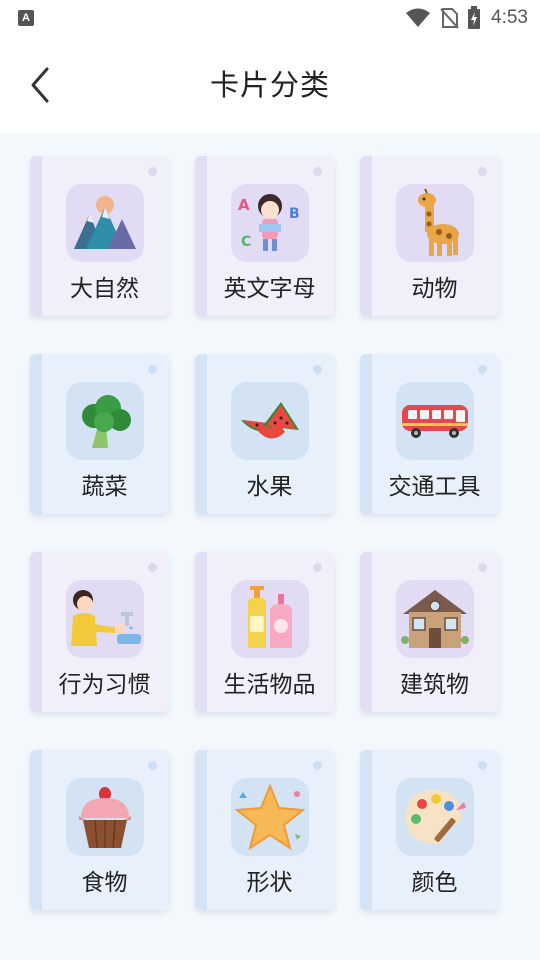  I want to click on status-bar: A 4:53, so click(270, 18).